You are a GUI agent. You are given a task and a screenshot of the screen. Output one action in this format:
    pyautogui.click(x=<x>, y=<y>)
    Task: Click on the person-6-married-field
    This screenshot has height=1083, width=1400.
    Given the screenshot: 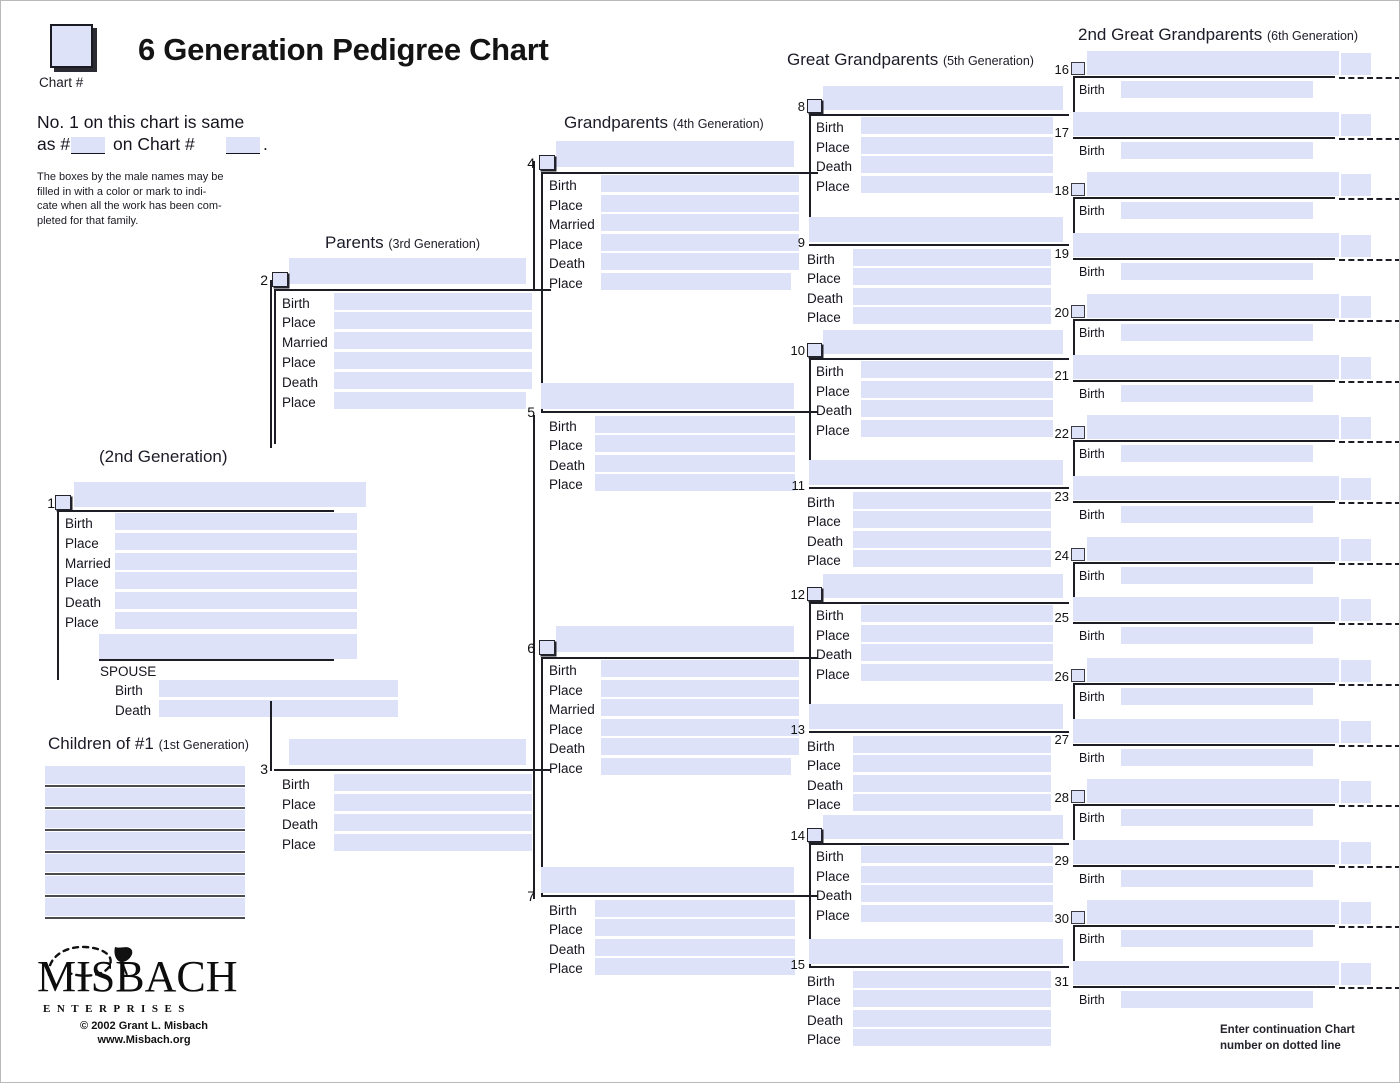 What is the action you would take?
    pyautogui.click(x=700, y=707)
    